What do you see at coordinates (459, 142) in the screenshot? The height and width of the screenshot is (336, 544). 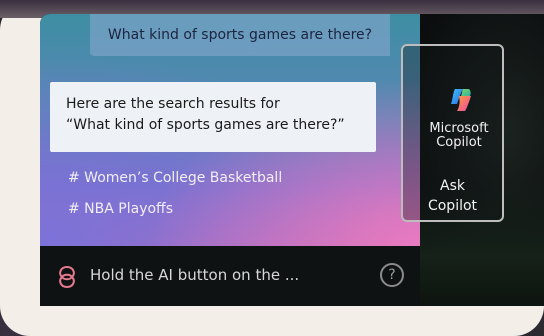 I see `copilot-brand-line-2: Copilot` at bounding box center [459, 142].